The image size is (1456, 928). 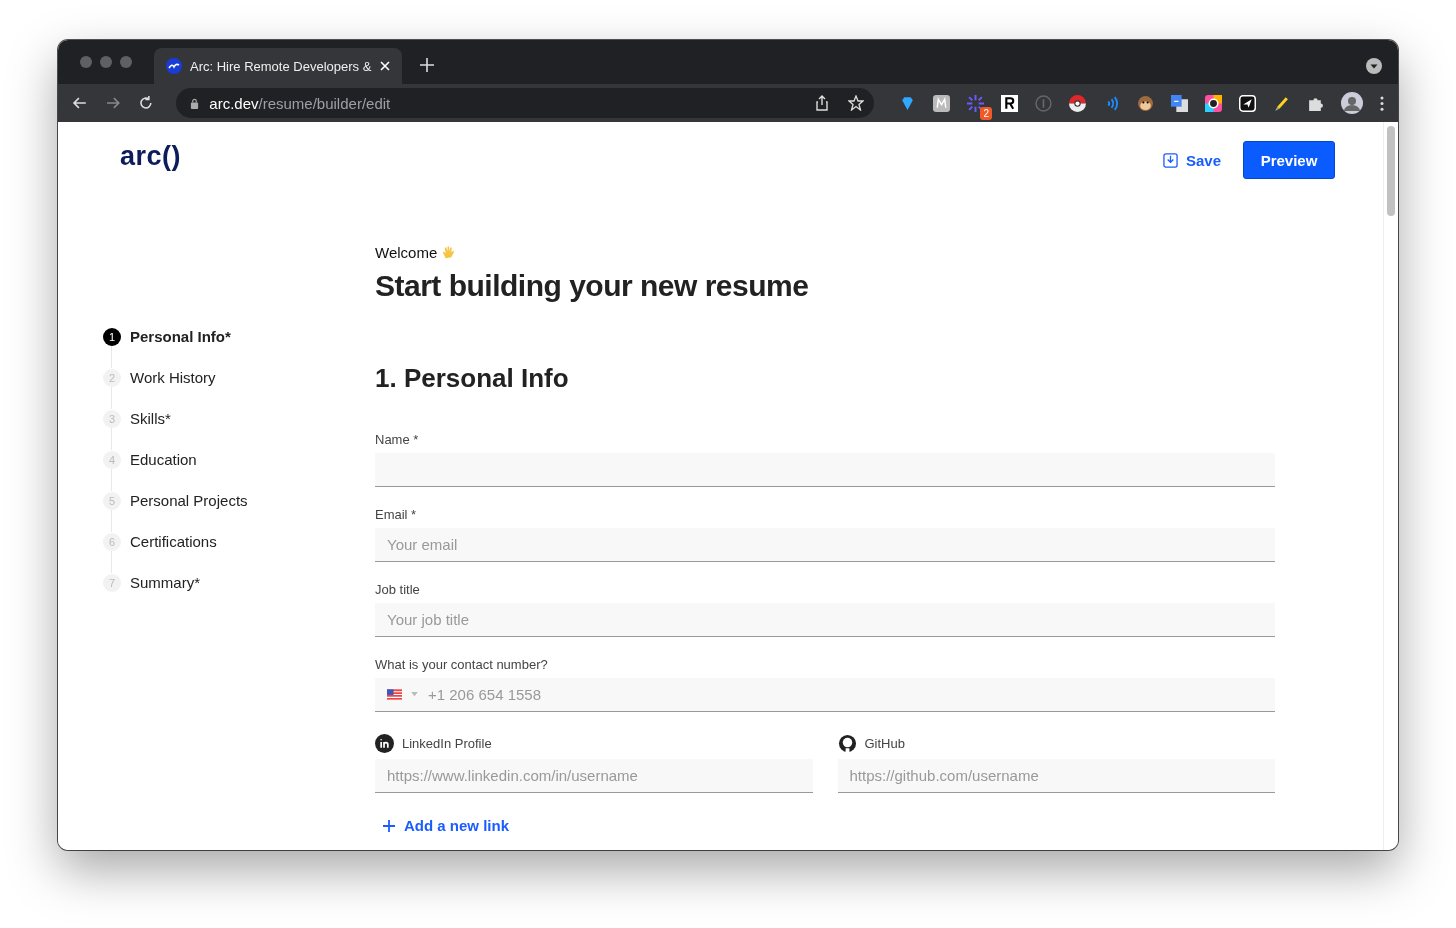 What do you see at coordinates (986, 113) in the screenshot?
I see `notification-badge: 2` at bounding box center [986, 113].